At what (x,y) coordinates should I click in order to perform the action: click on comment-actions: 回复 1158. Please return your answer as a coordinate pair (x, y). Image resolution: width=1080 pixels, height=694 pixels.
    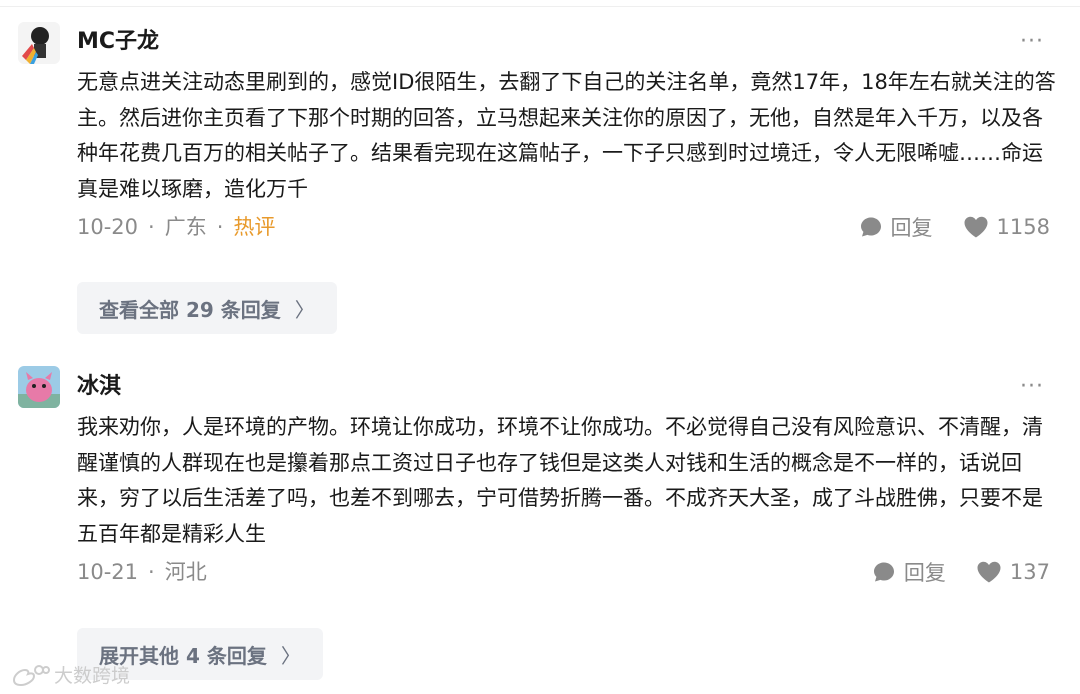
    Looking at the image, I should click on (954, 227).